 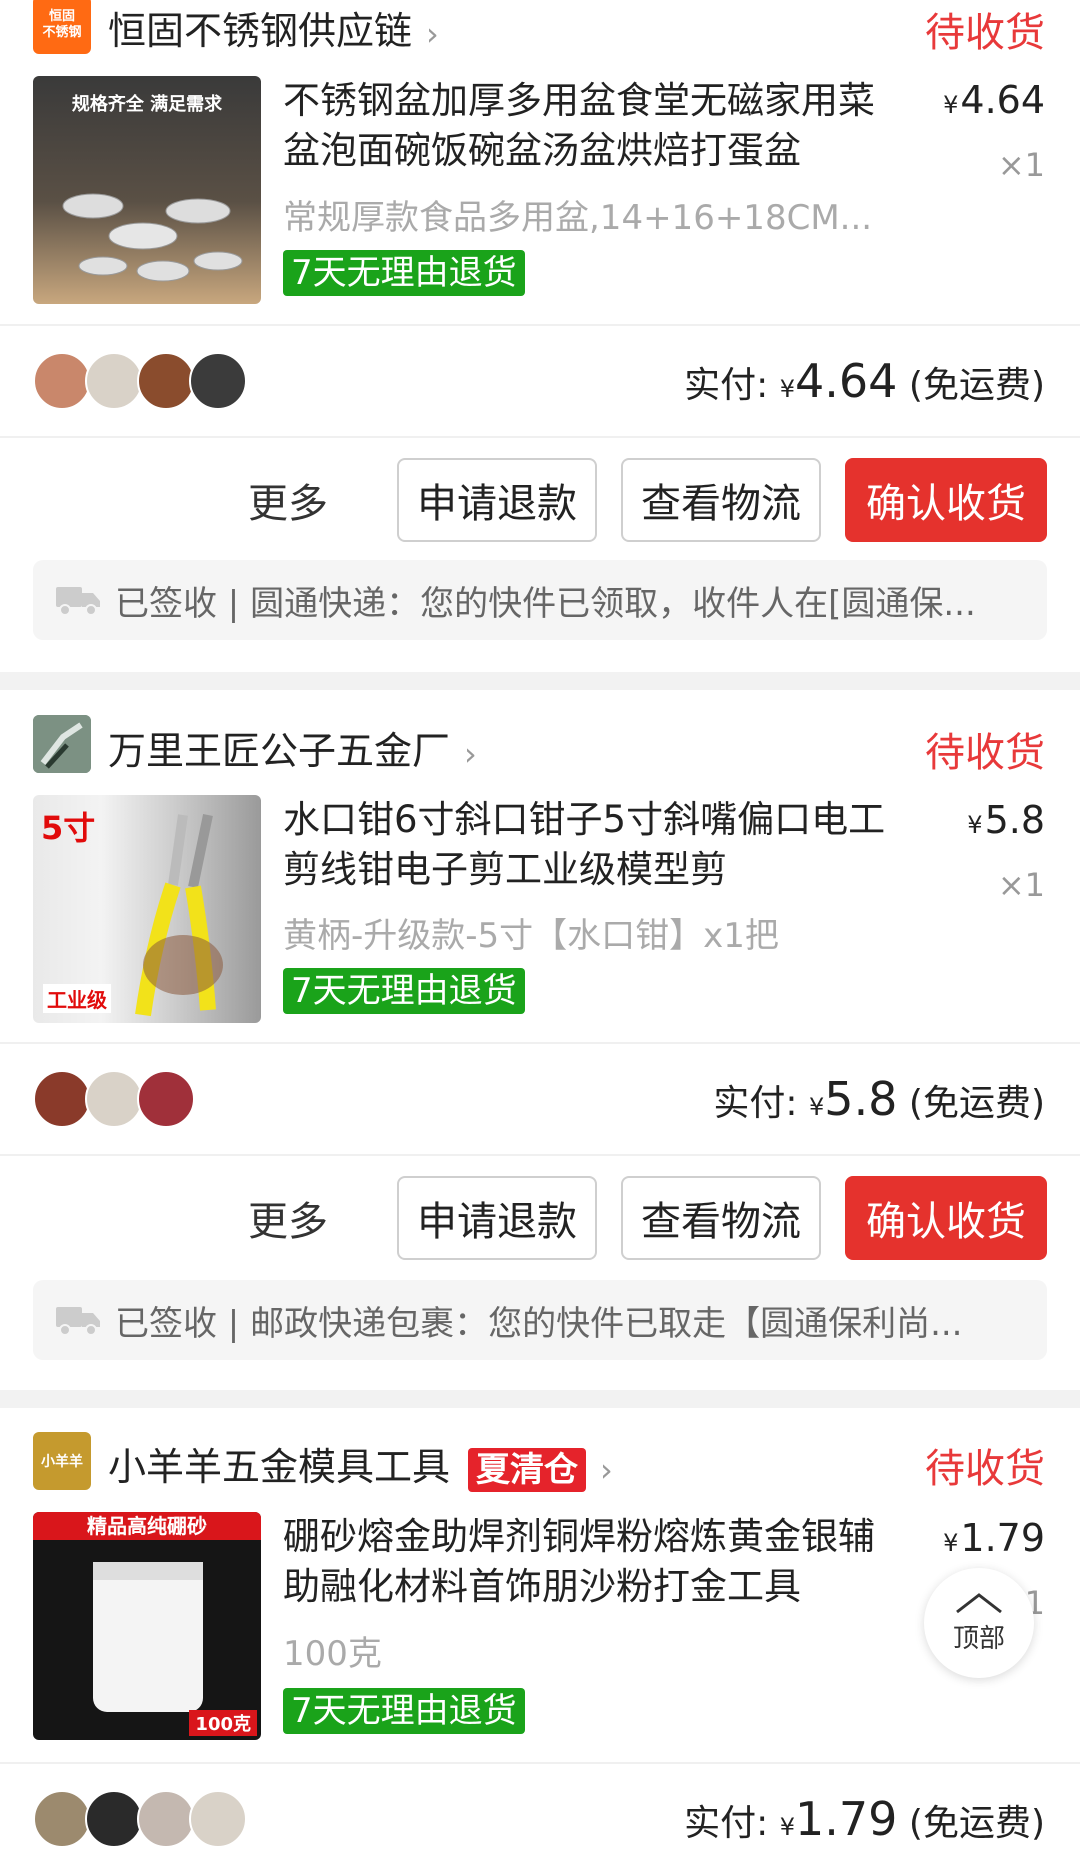 I want to click on chevron-up-icon, so click(x=979, y=1602).